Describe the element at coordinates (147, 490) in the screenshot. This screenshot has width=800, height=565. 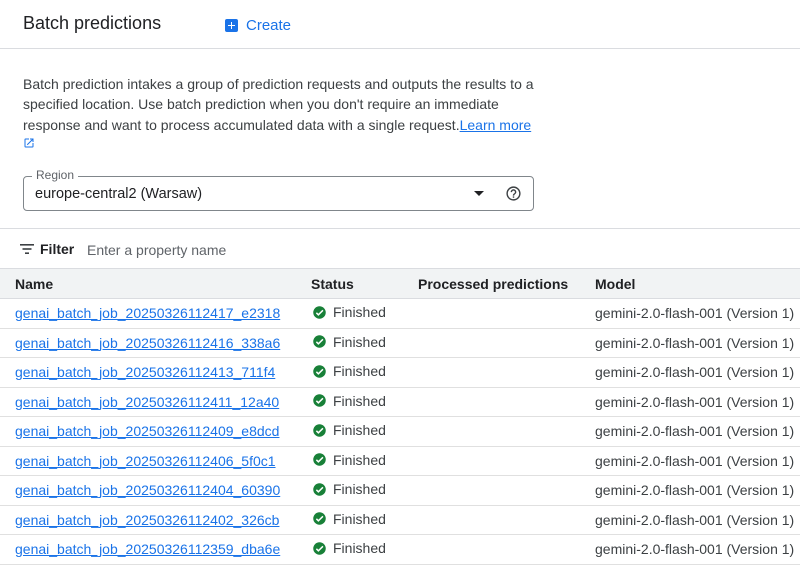
I see `batch-job-name-link: genai_batch_job_20250326112404_60390` at that location.